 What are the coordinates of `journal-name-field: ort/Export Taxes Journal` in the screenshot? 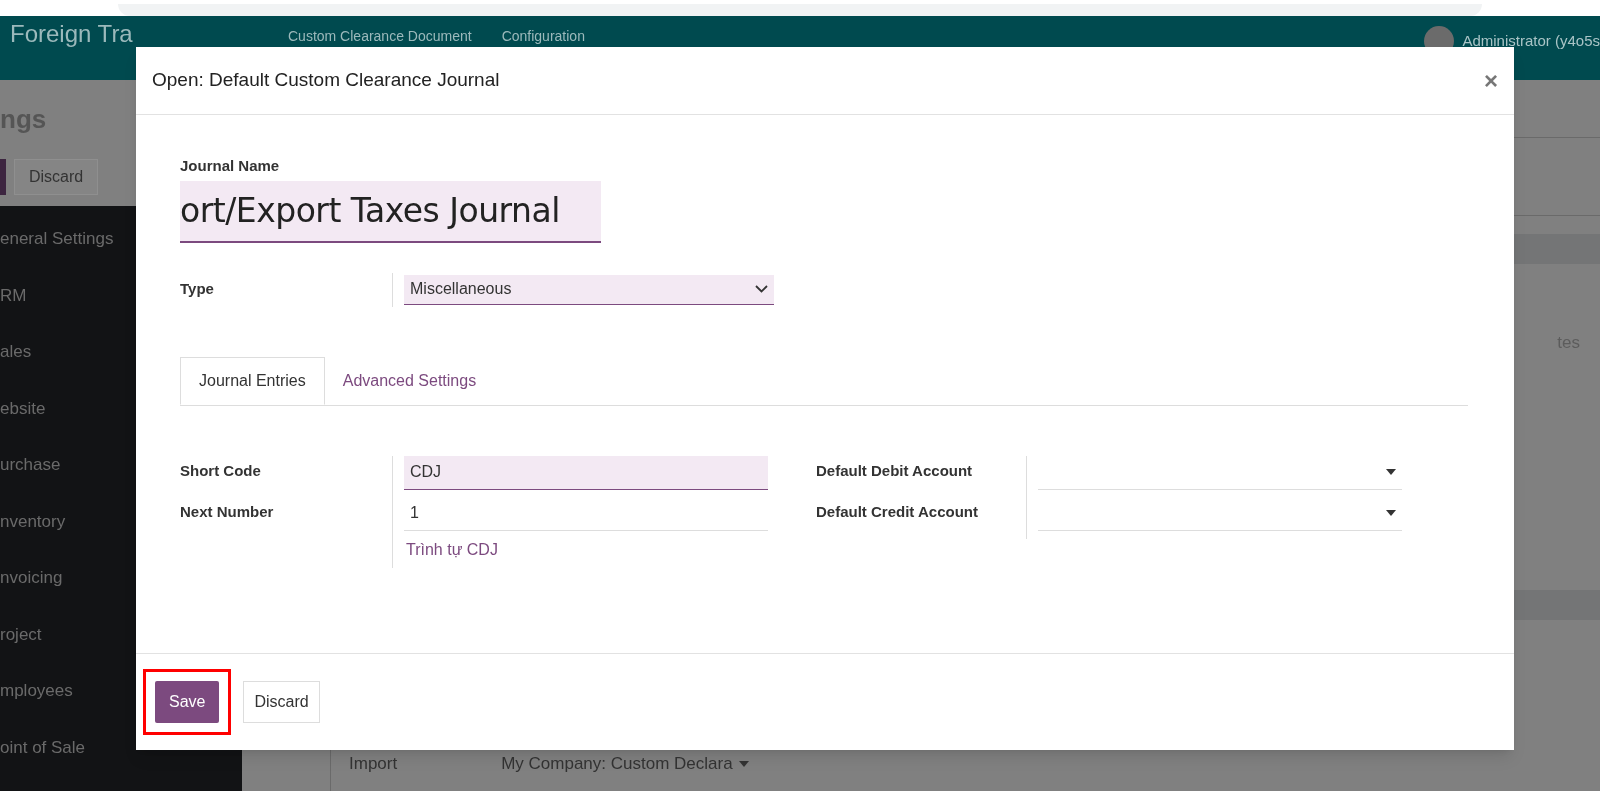 It's located at (390, 211).